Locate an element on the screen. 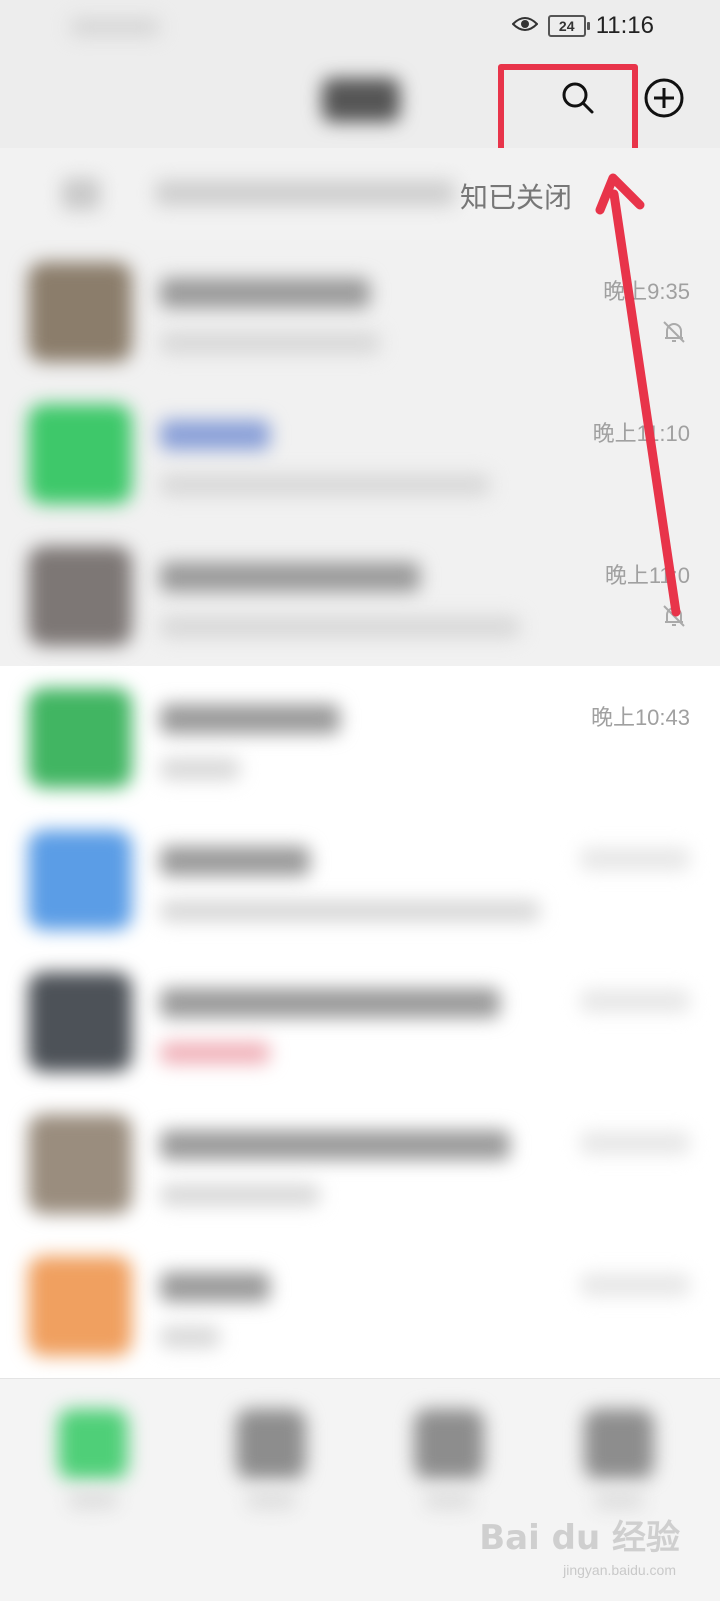 Image resolution: width=720 pixels, height=1601 pixels. chat-time: 晚上11:0 is located at coordinates (647, 575).